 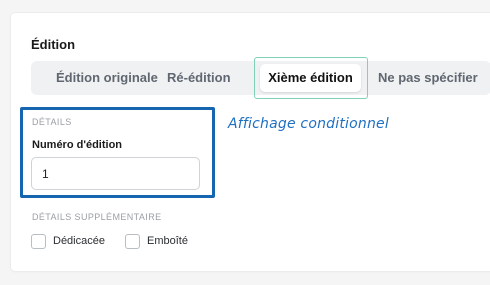 What do you see at coordinates (115, 173) in the screenshot?
I see `edition-number-input` at bounding box center [115, 173].